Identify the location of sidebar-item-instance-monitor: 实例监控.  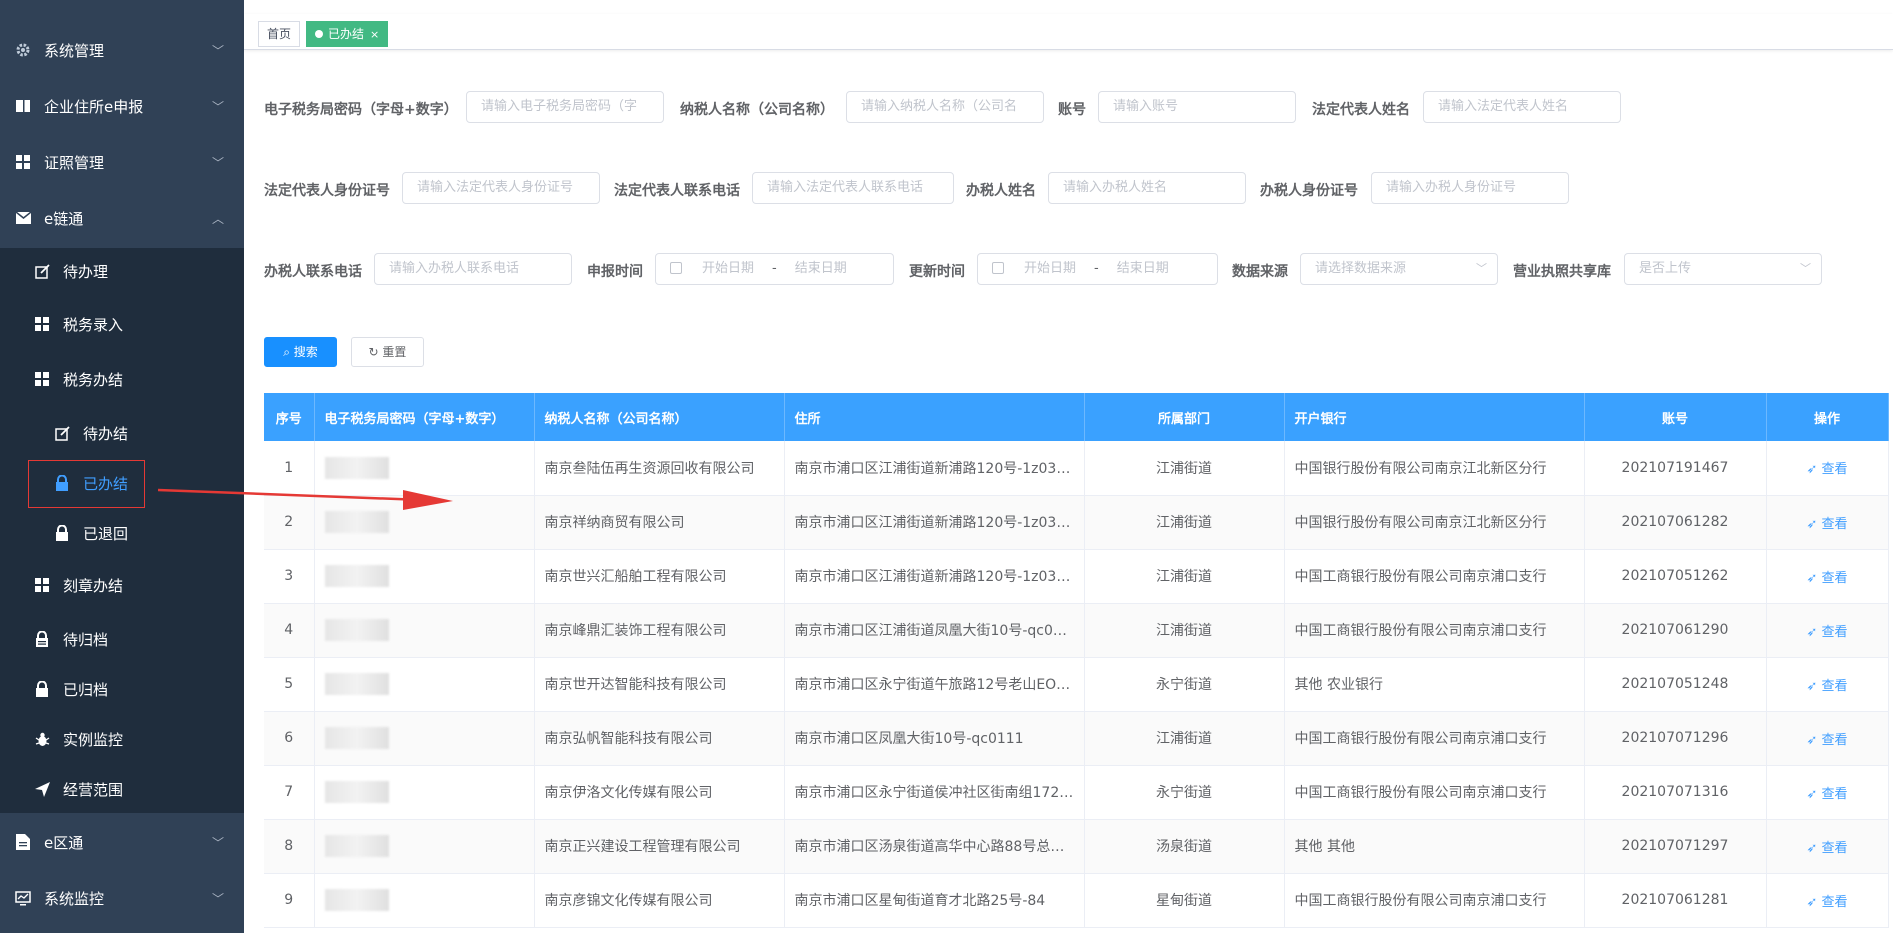
(138, 739).